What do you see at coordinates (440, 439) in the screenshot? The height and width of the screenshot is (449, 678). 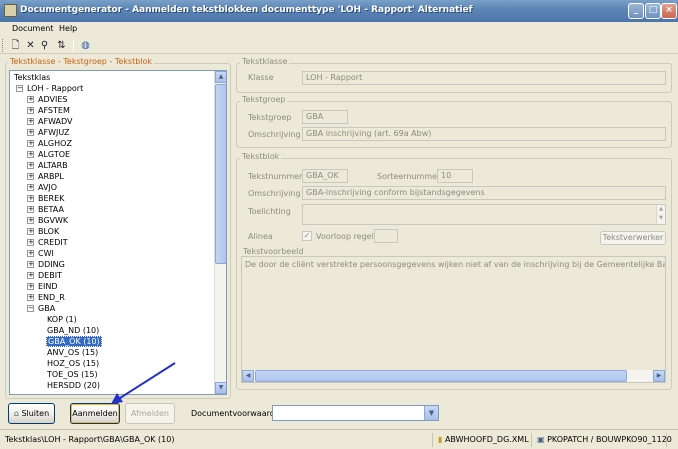 I see `file-icon: ▮` at bounding box center [440, 439].